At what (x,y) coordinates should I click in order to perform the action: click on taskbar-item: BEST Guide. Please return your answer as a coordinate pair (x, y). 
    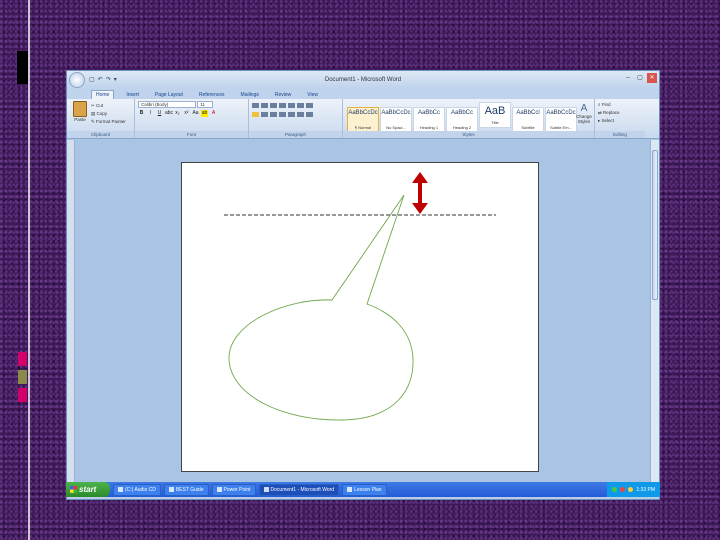
    Looking at the image, I should click on (186, 489).